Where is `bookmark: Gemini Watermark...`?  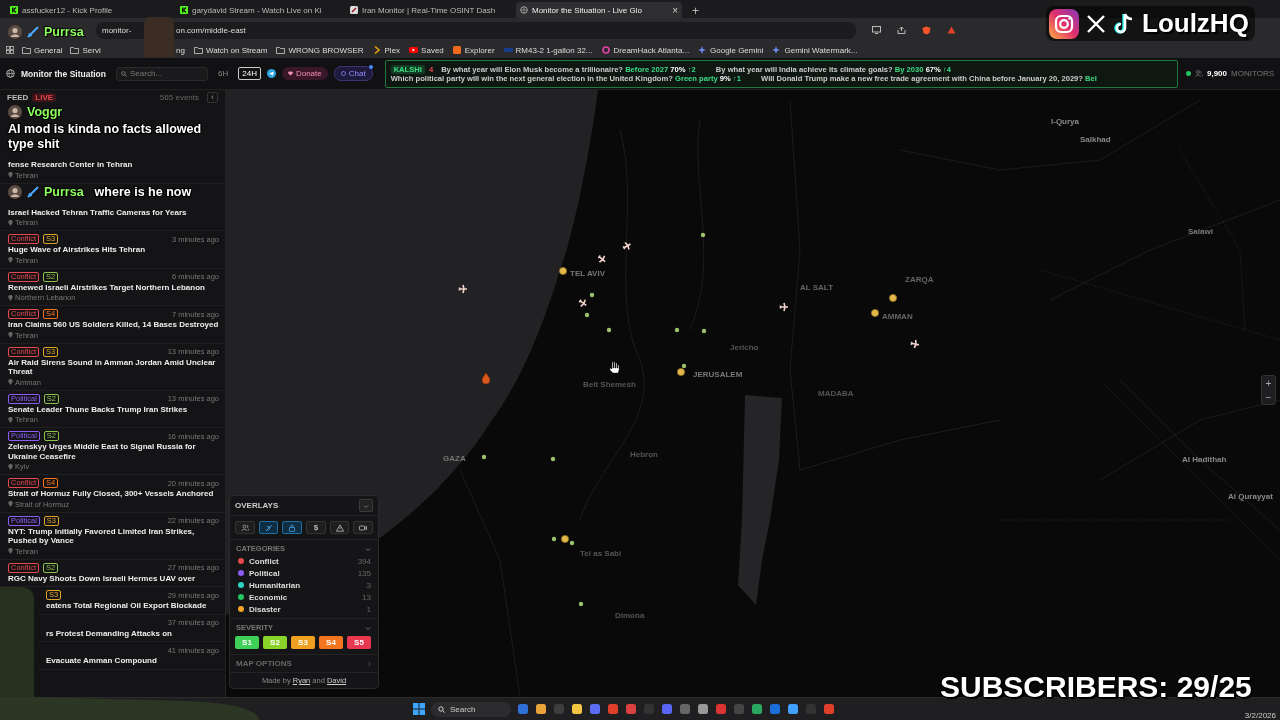 bookmark: Gemini Watermark... is located at coordinates (815, 50).